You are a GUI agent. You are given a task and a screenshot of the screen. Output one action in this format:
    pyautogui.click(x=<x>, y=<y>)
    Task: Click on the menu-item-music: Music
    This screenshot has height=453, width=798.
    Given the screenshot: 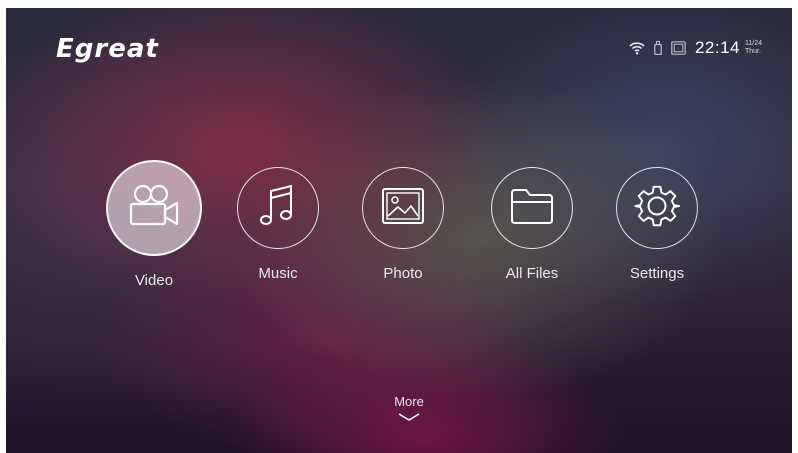 What is the action you would take?
    pyautogui.click(x=278, y=224)
    